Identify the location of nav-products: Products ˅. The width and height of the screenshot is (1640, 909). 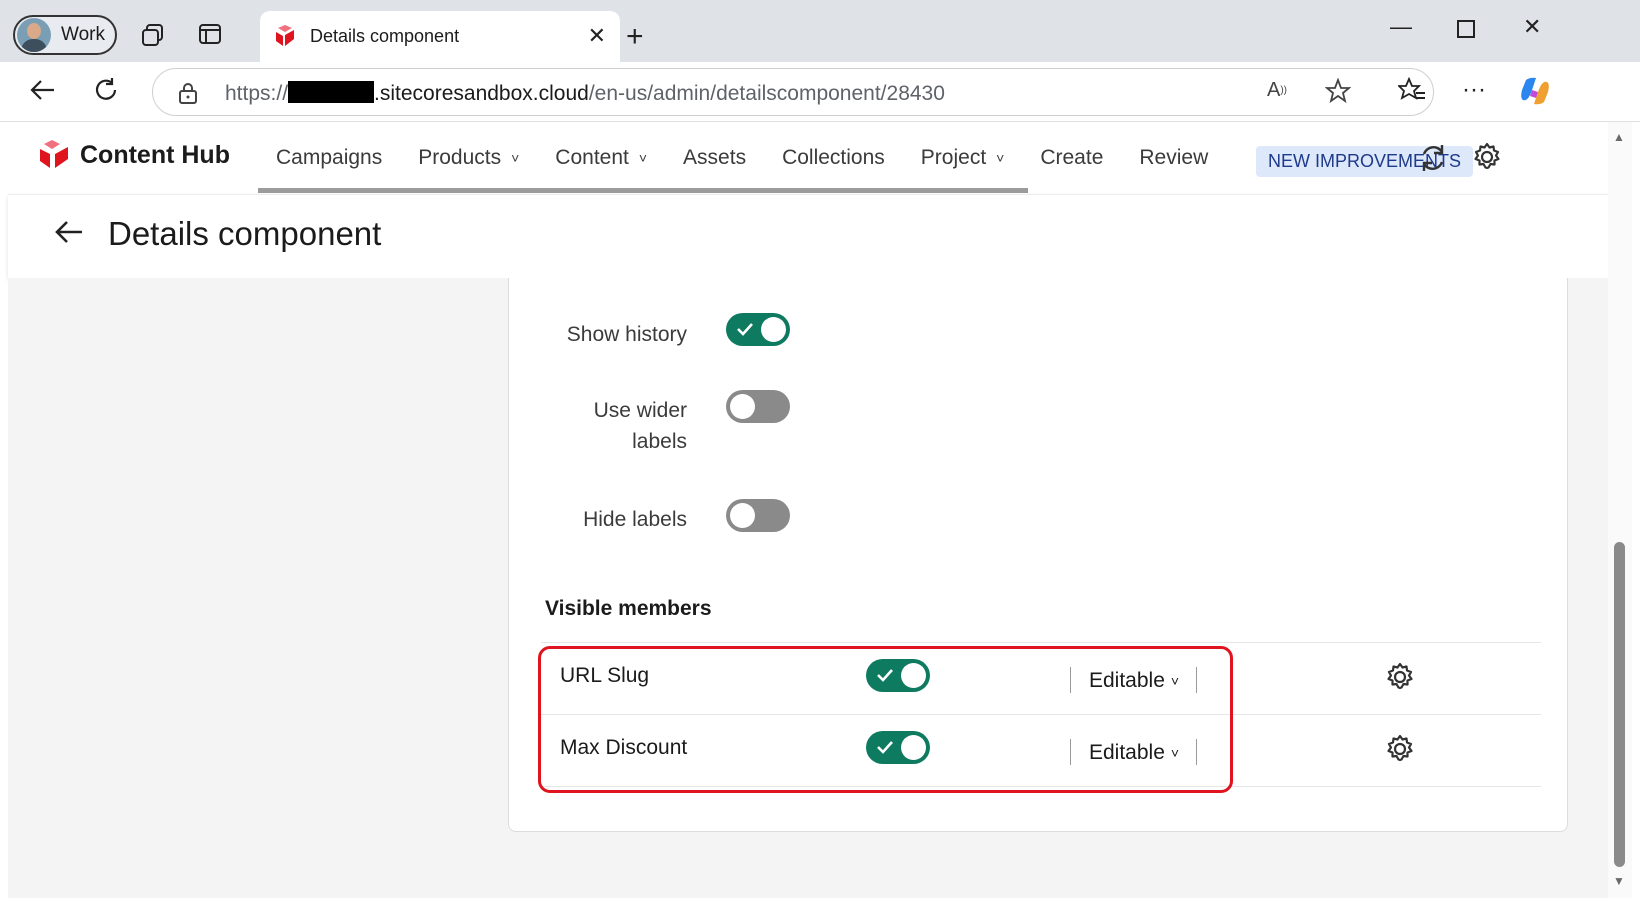
(468, 158).